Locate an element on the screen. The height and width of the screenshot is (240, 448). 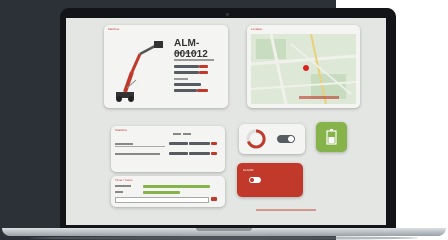
hours-input is located at coordinates (162, 200).